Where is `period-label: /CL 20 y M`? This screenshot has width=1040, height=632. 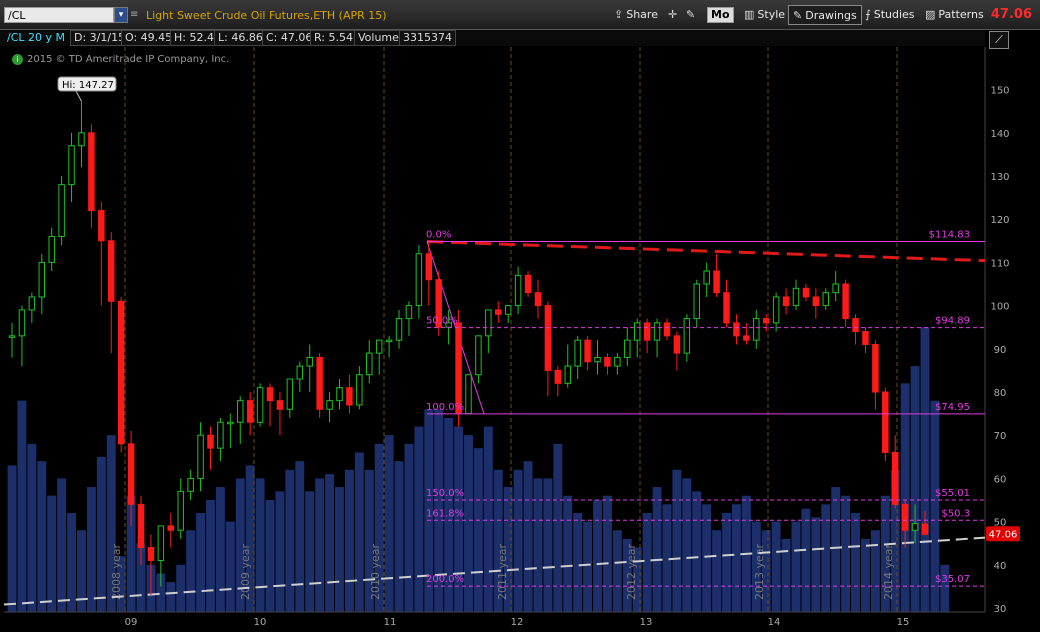 period-label: /CL 20 y M is located at coordinates (36, 37).